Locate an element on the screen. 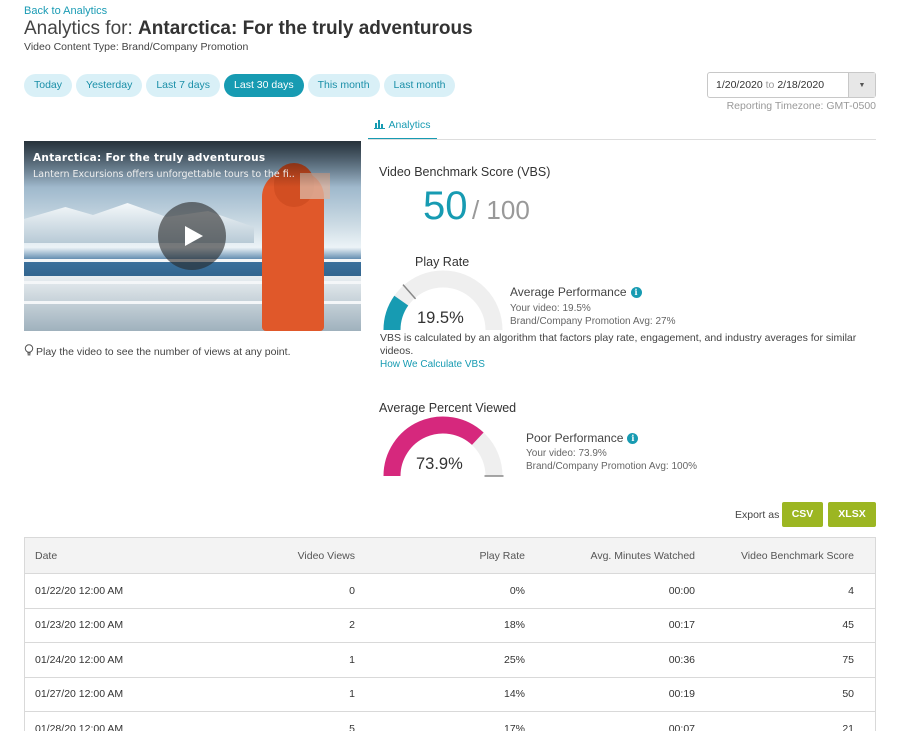  cell-date: 01/28/20 12:00 AM is located at coordinates (79, 726).